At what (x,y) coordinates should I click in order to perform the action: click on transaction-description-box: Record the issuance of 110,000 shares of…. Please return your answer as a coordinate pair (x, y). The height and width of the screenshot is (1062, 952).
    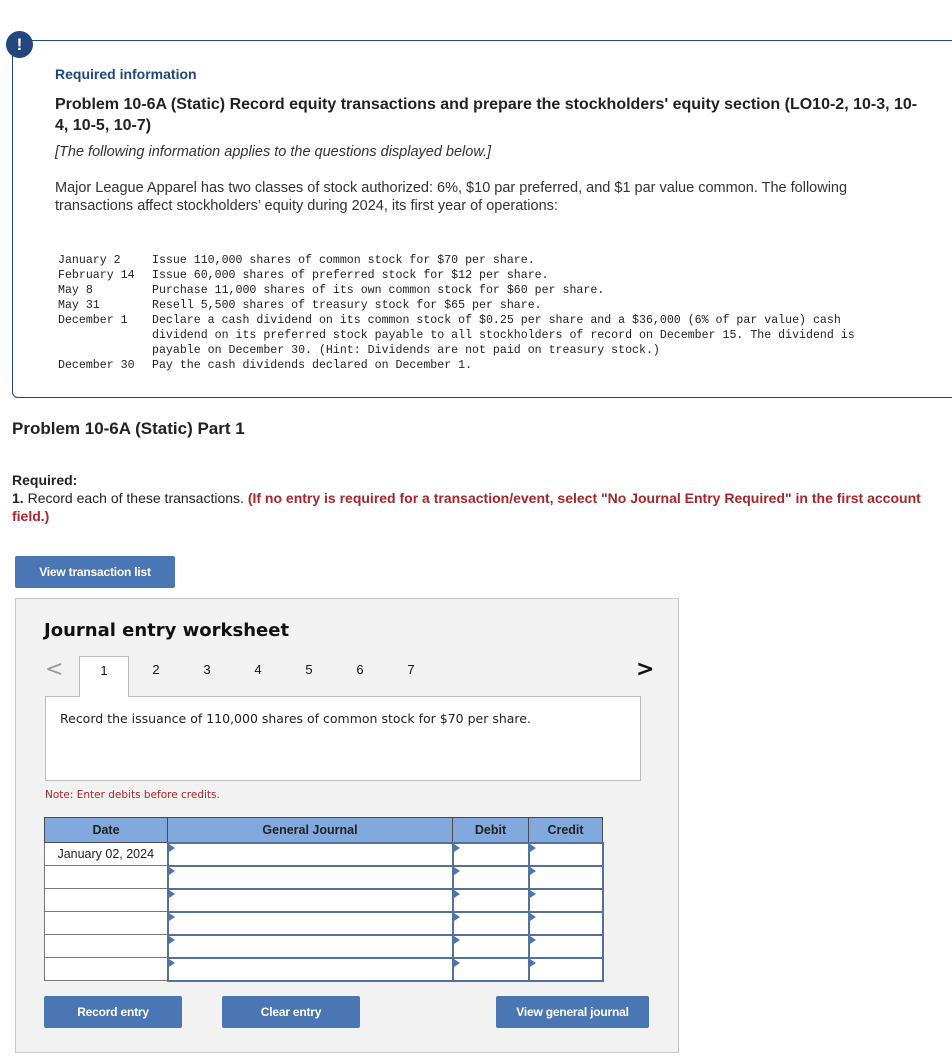
    Looking at the image, I should click on (343, 738).